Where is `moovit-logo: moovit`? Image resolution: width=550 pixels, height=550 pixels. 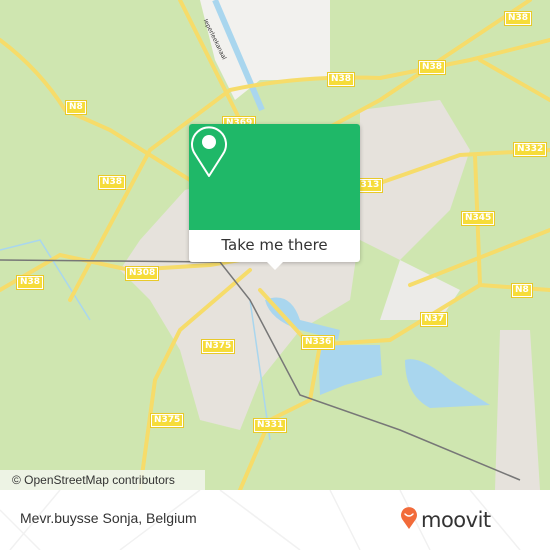
moovit-logo: moovit is located at coordinates (445, 520).